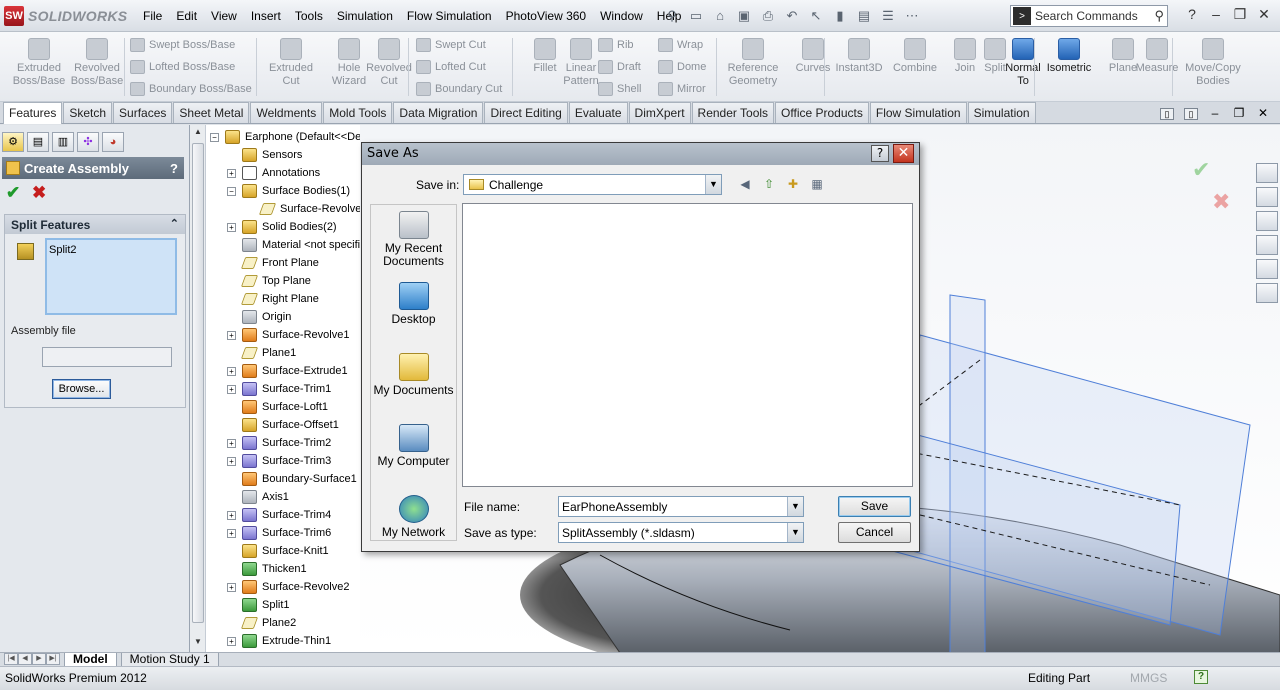 The width and height of the screenshot is (1280, 690). Describe the element at coordinates (264, 155) in the screenshot. I see `tree-item: Sensors` at that location.